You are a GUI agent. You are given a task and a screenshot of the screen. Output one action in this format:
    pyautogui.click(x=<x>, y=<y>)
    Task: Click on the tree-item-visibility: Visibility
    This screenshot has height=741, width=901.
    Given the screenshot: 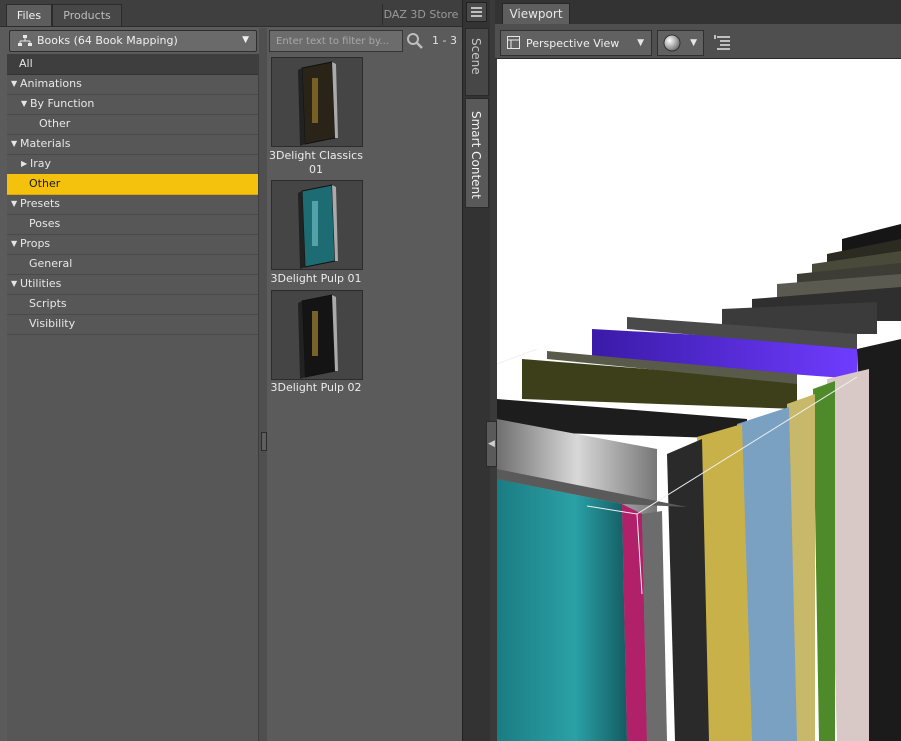 What is the action you would take?
    pyautogui.click(x=132, y=324)
    